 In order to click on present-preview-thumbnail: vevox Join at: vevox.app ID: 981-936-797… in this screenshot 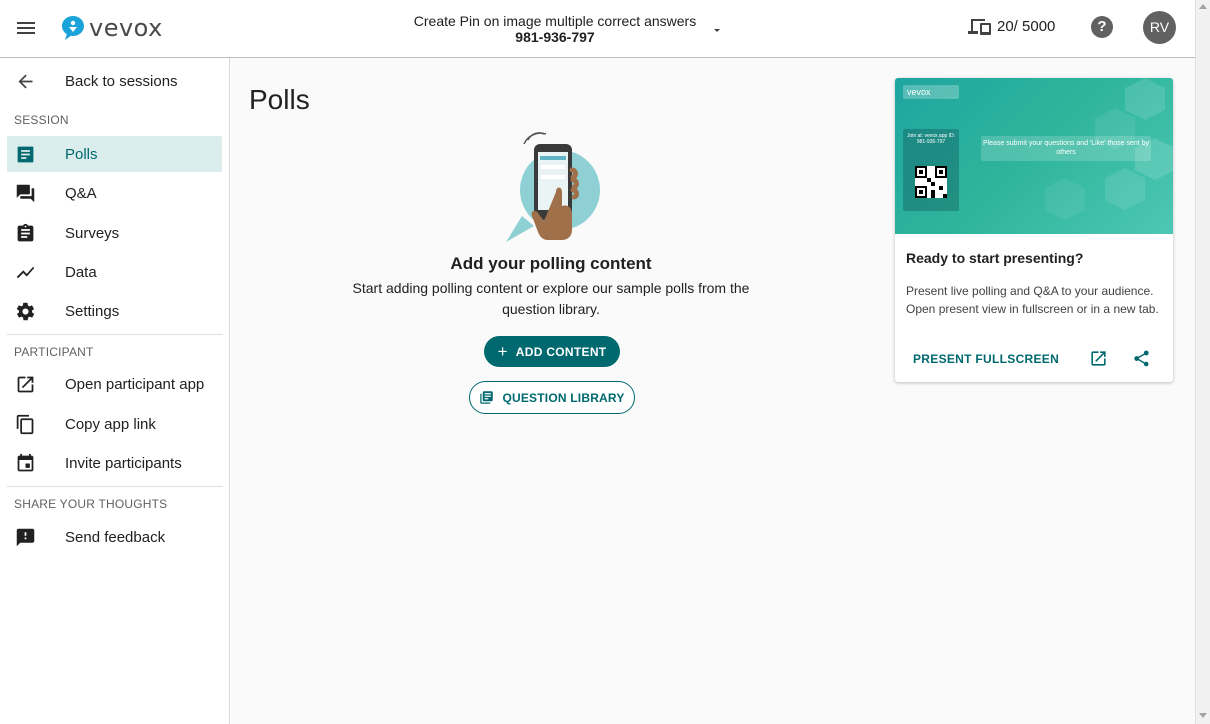, I will do `click(1034, 156)`.